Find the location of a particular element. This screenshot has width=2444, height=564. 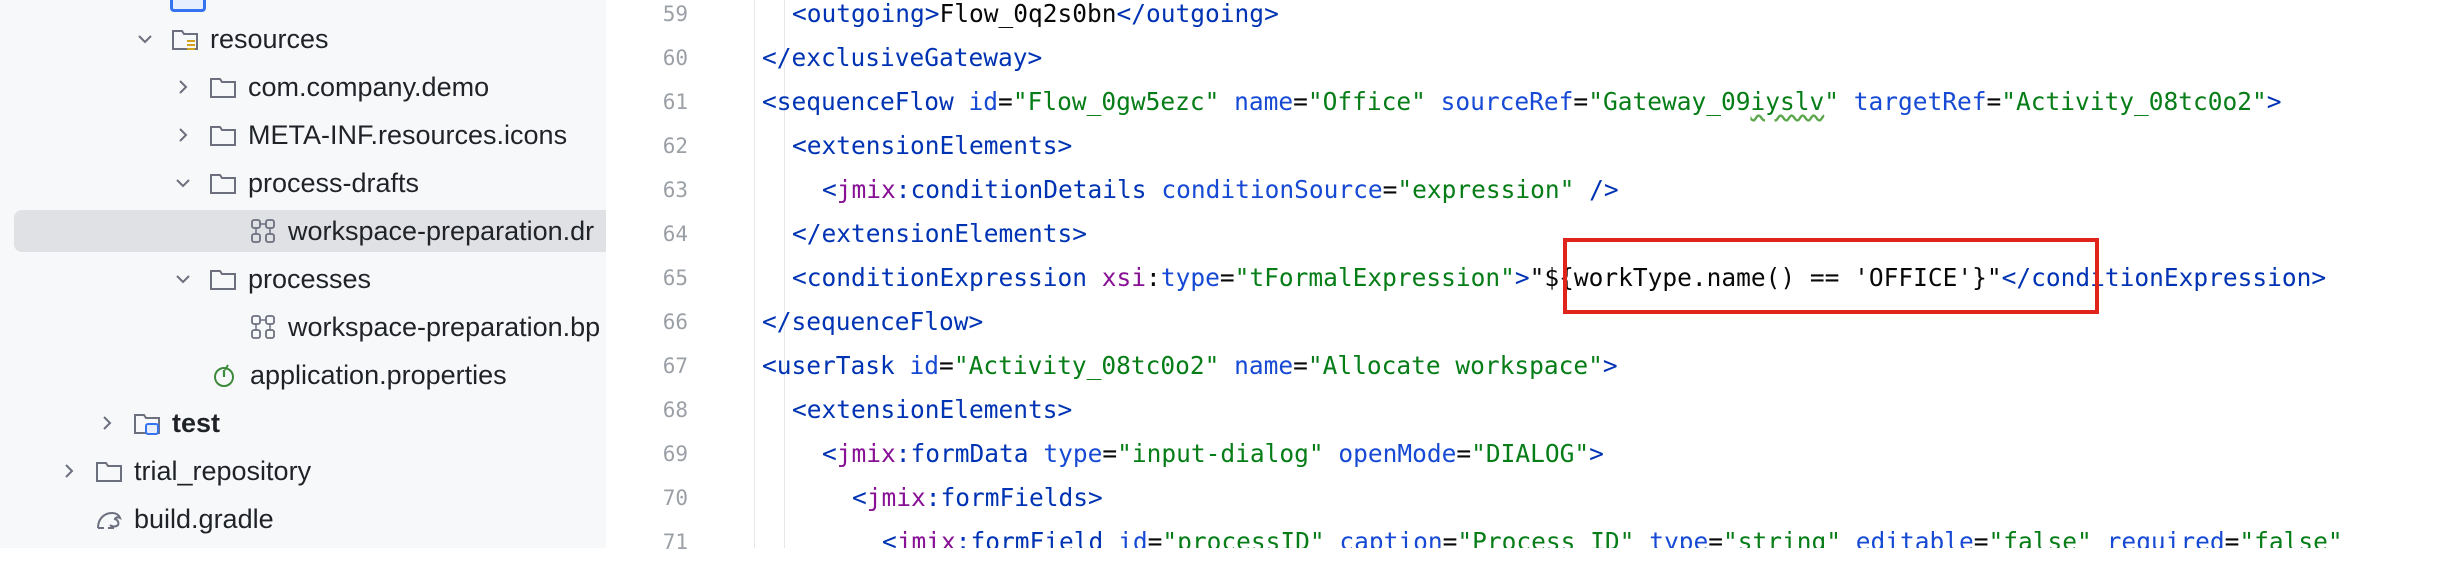

tree-item-com-company-demo: com.company.demo is located at coordinates (303, 87).